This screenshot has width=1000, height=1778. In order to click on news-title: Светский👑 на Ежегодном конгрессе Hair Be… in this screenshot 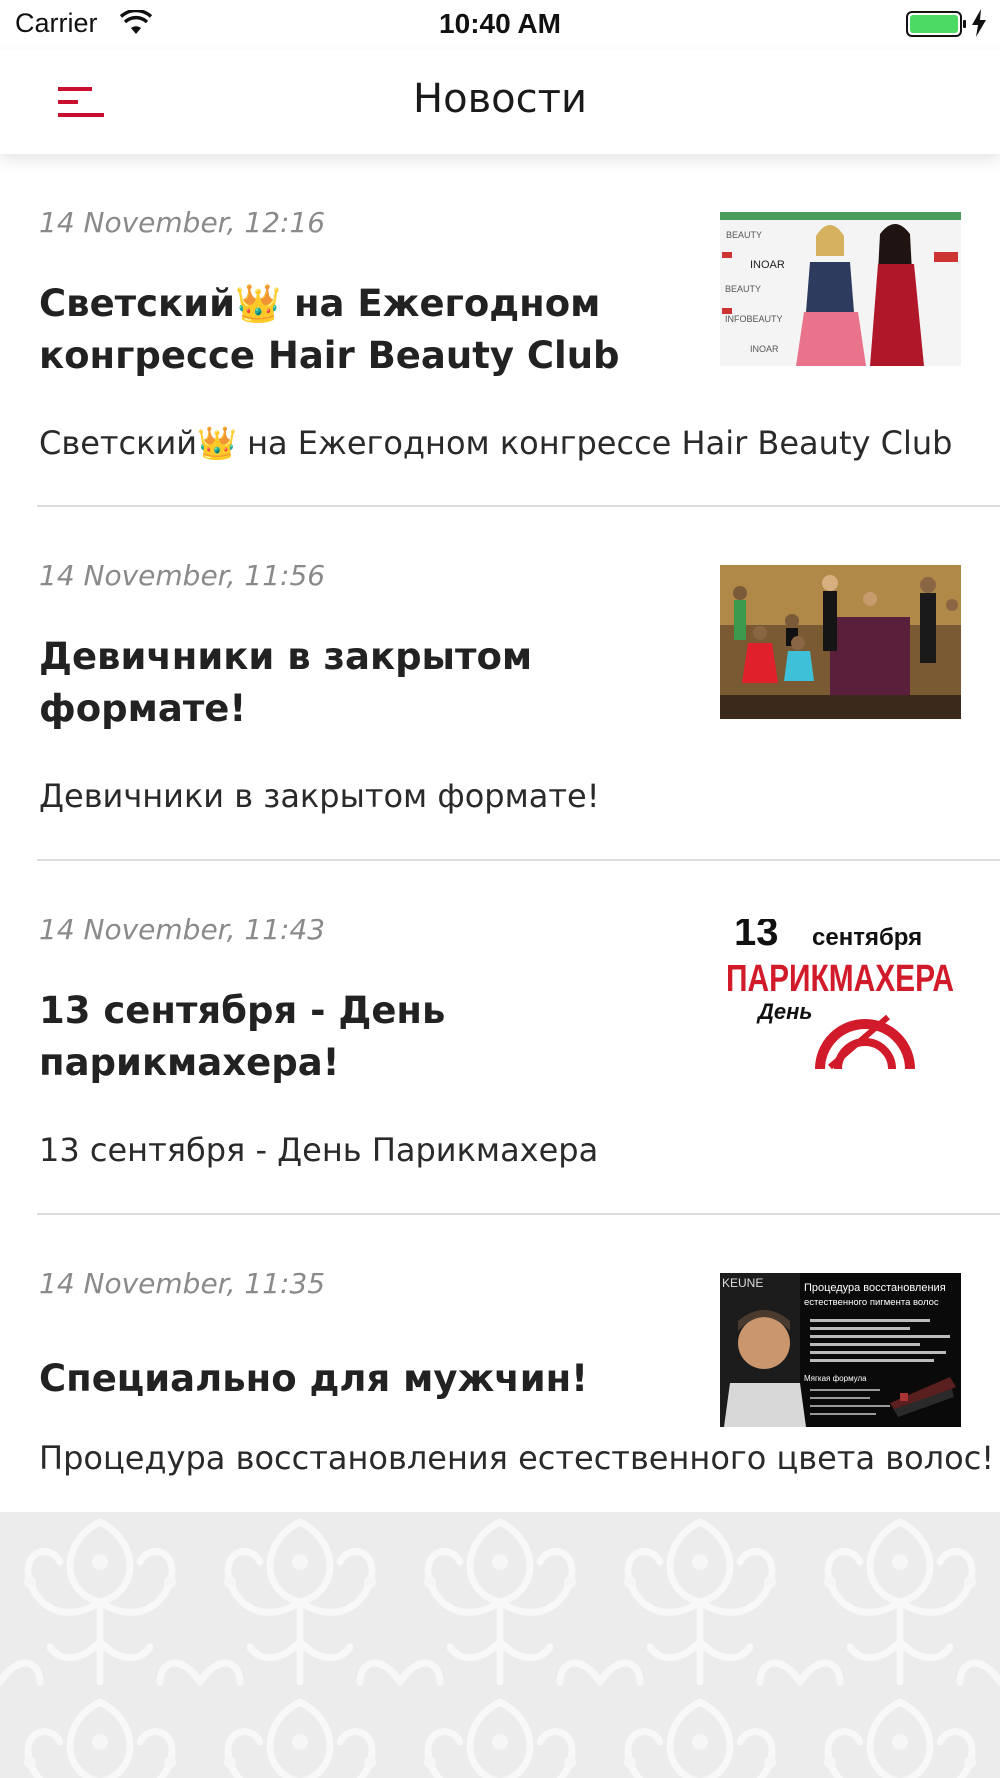, I will do `click(349, 330)`.